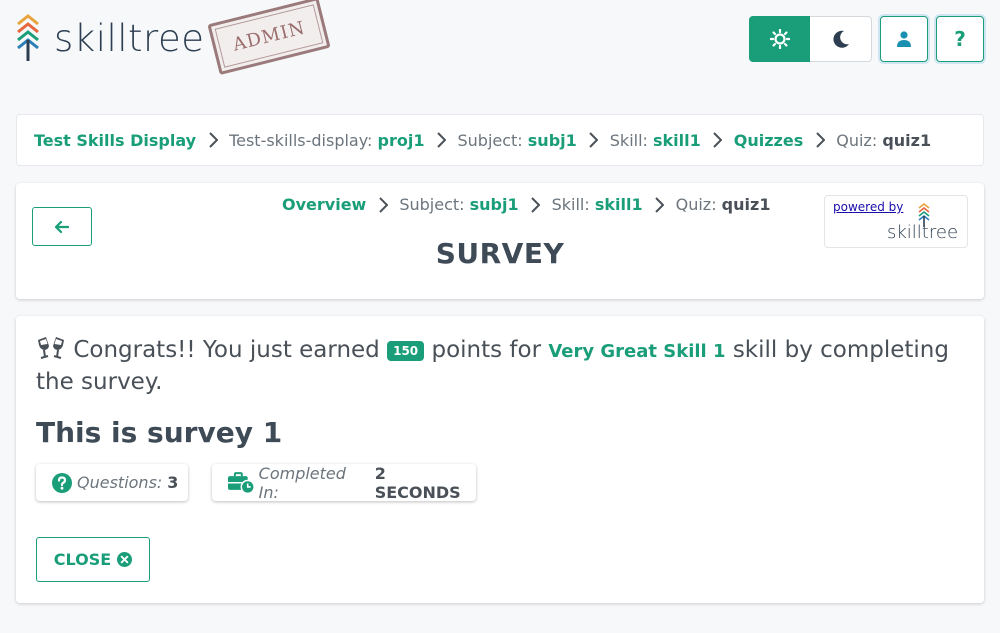 Image resolution: width=1000 pixels, height=633 pixels. I want to click on close-button-label: CLOSE, so click(82, 559).